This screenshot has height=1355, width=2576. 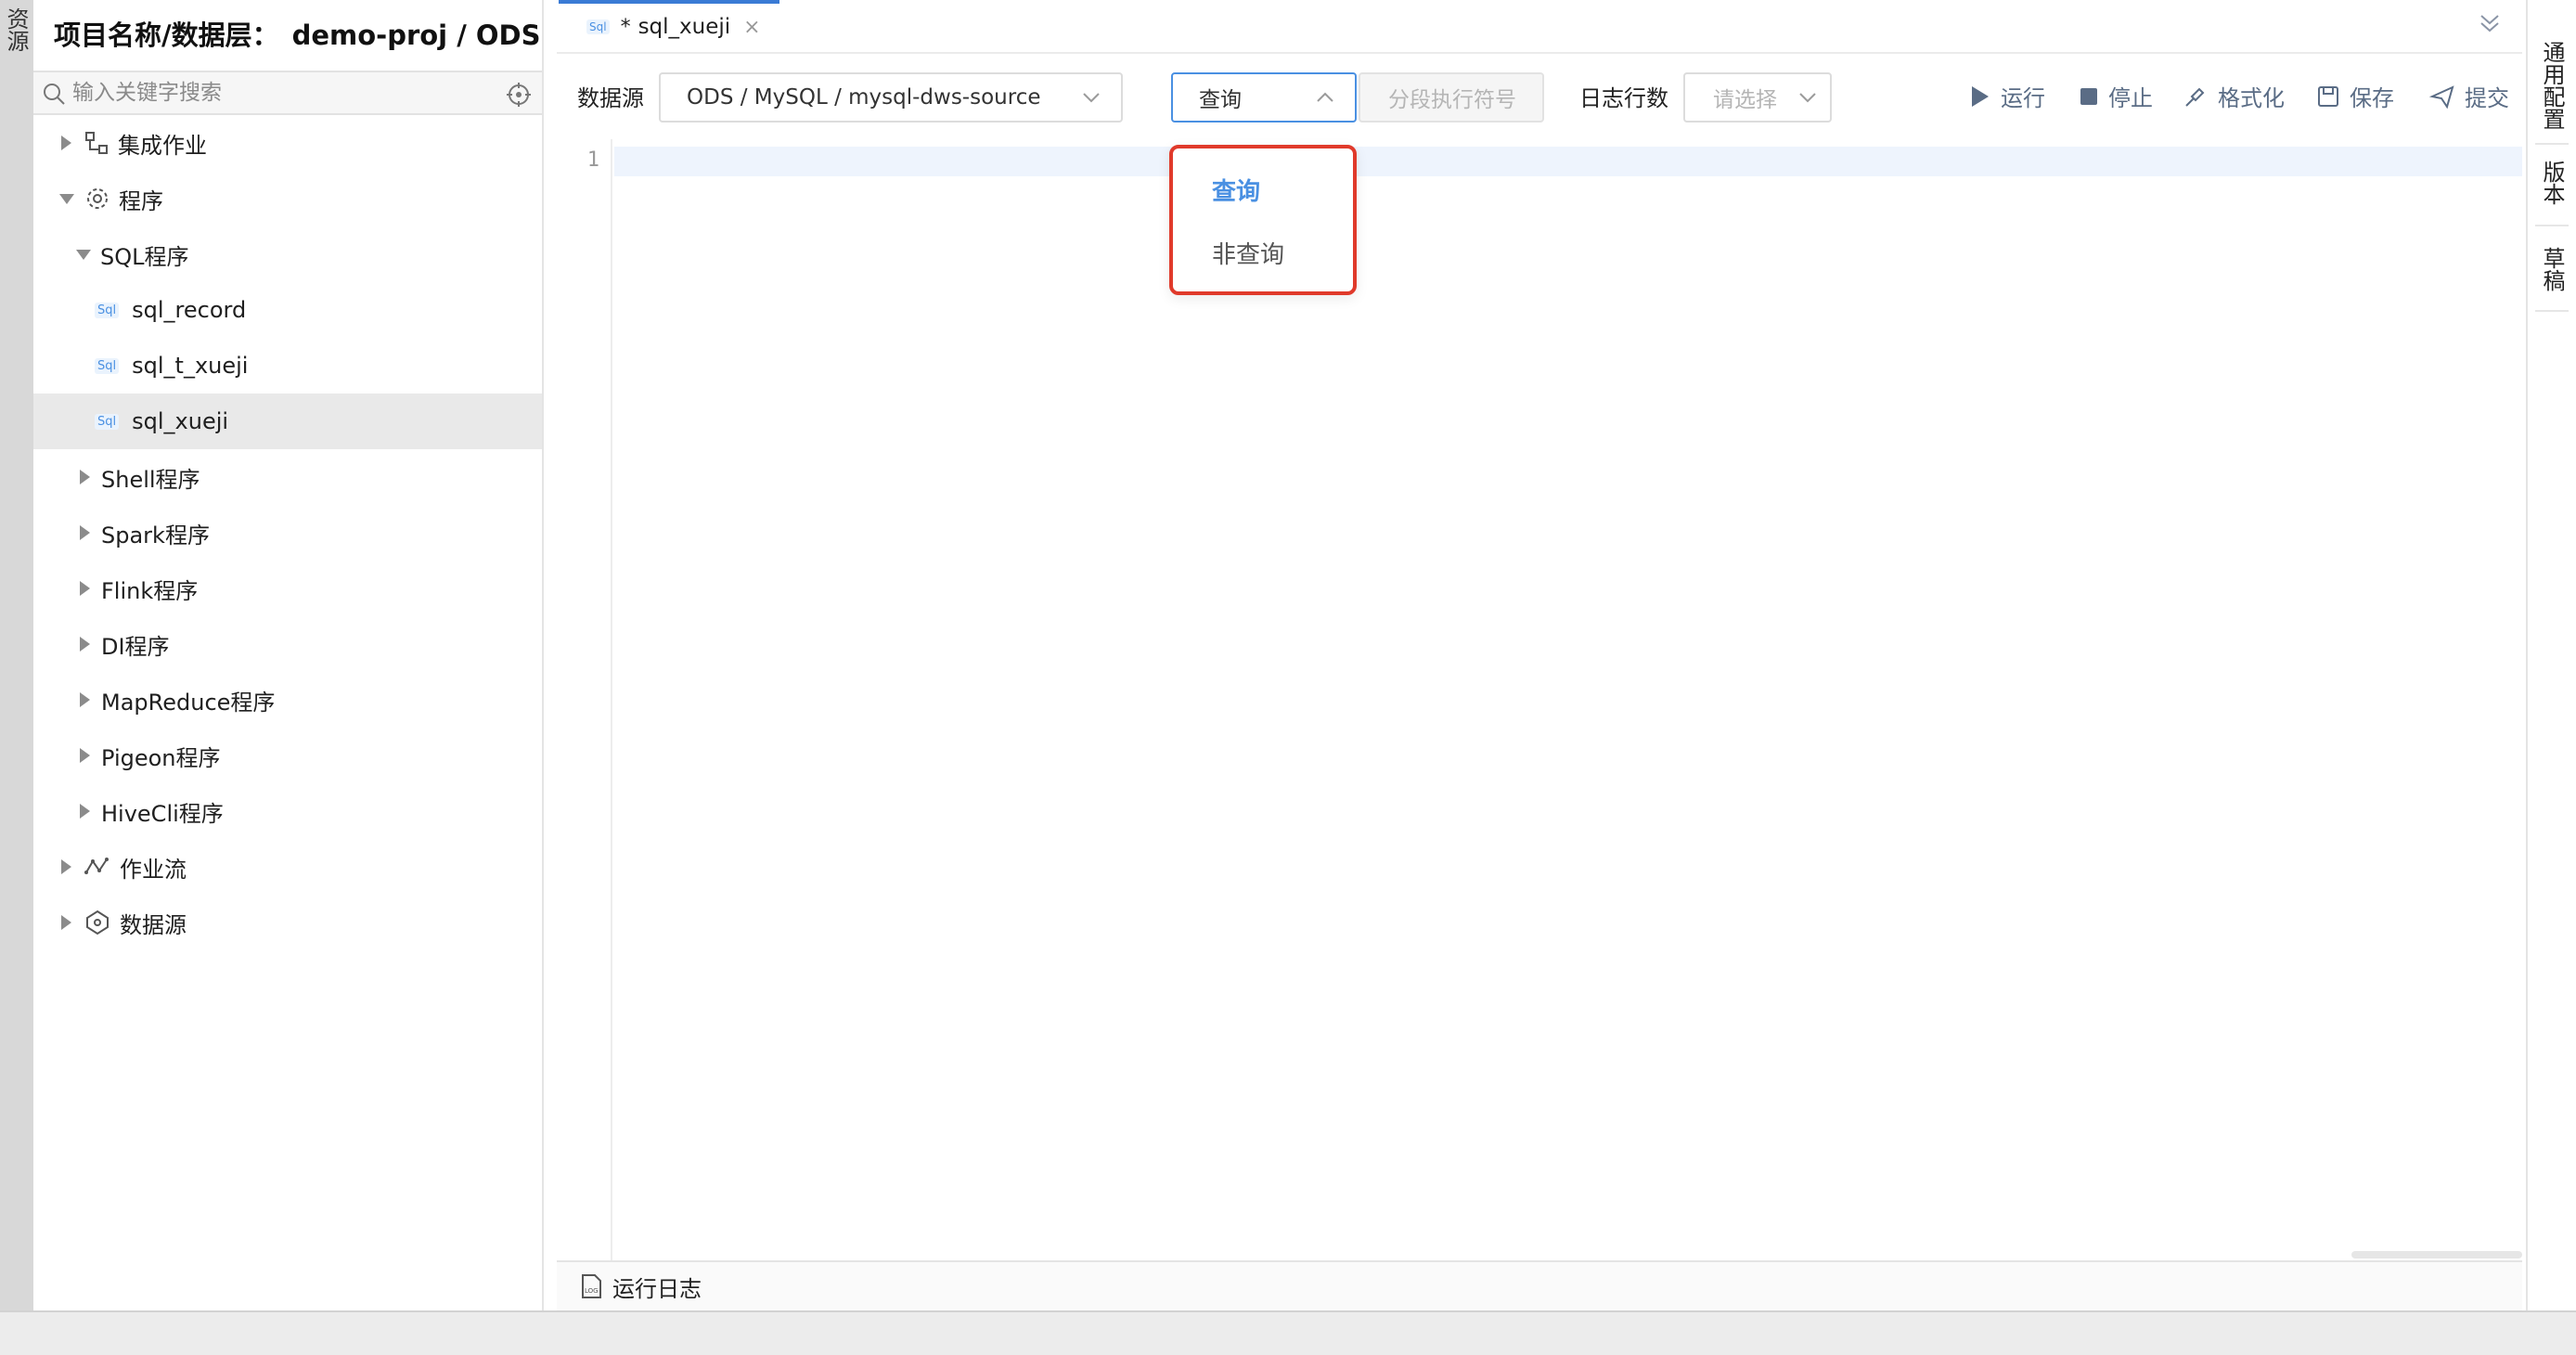 What do you see at coordinates (287, 477) in the screenshot?
I see `tree-node-shell: Shell程序` at bounding box center [287, 477].